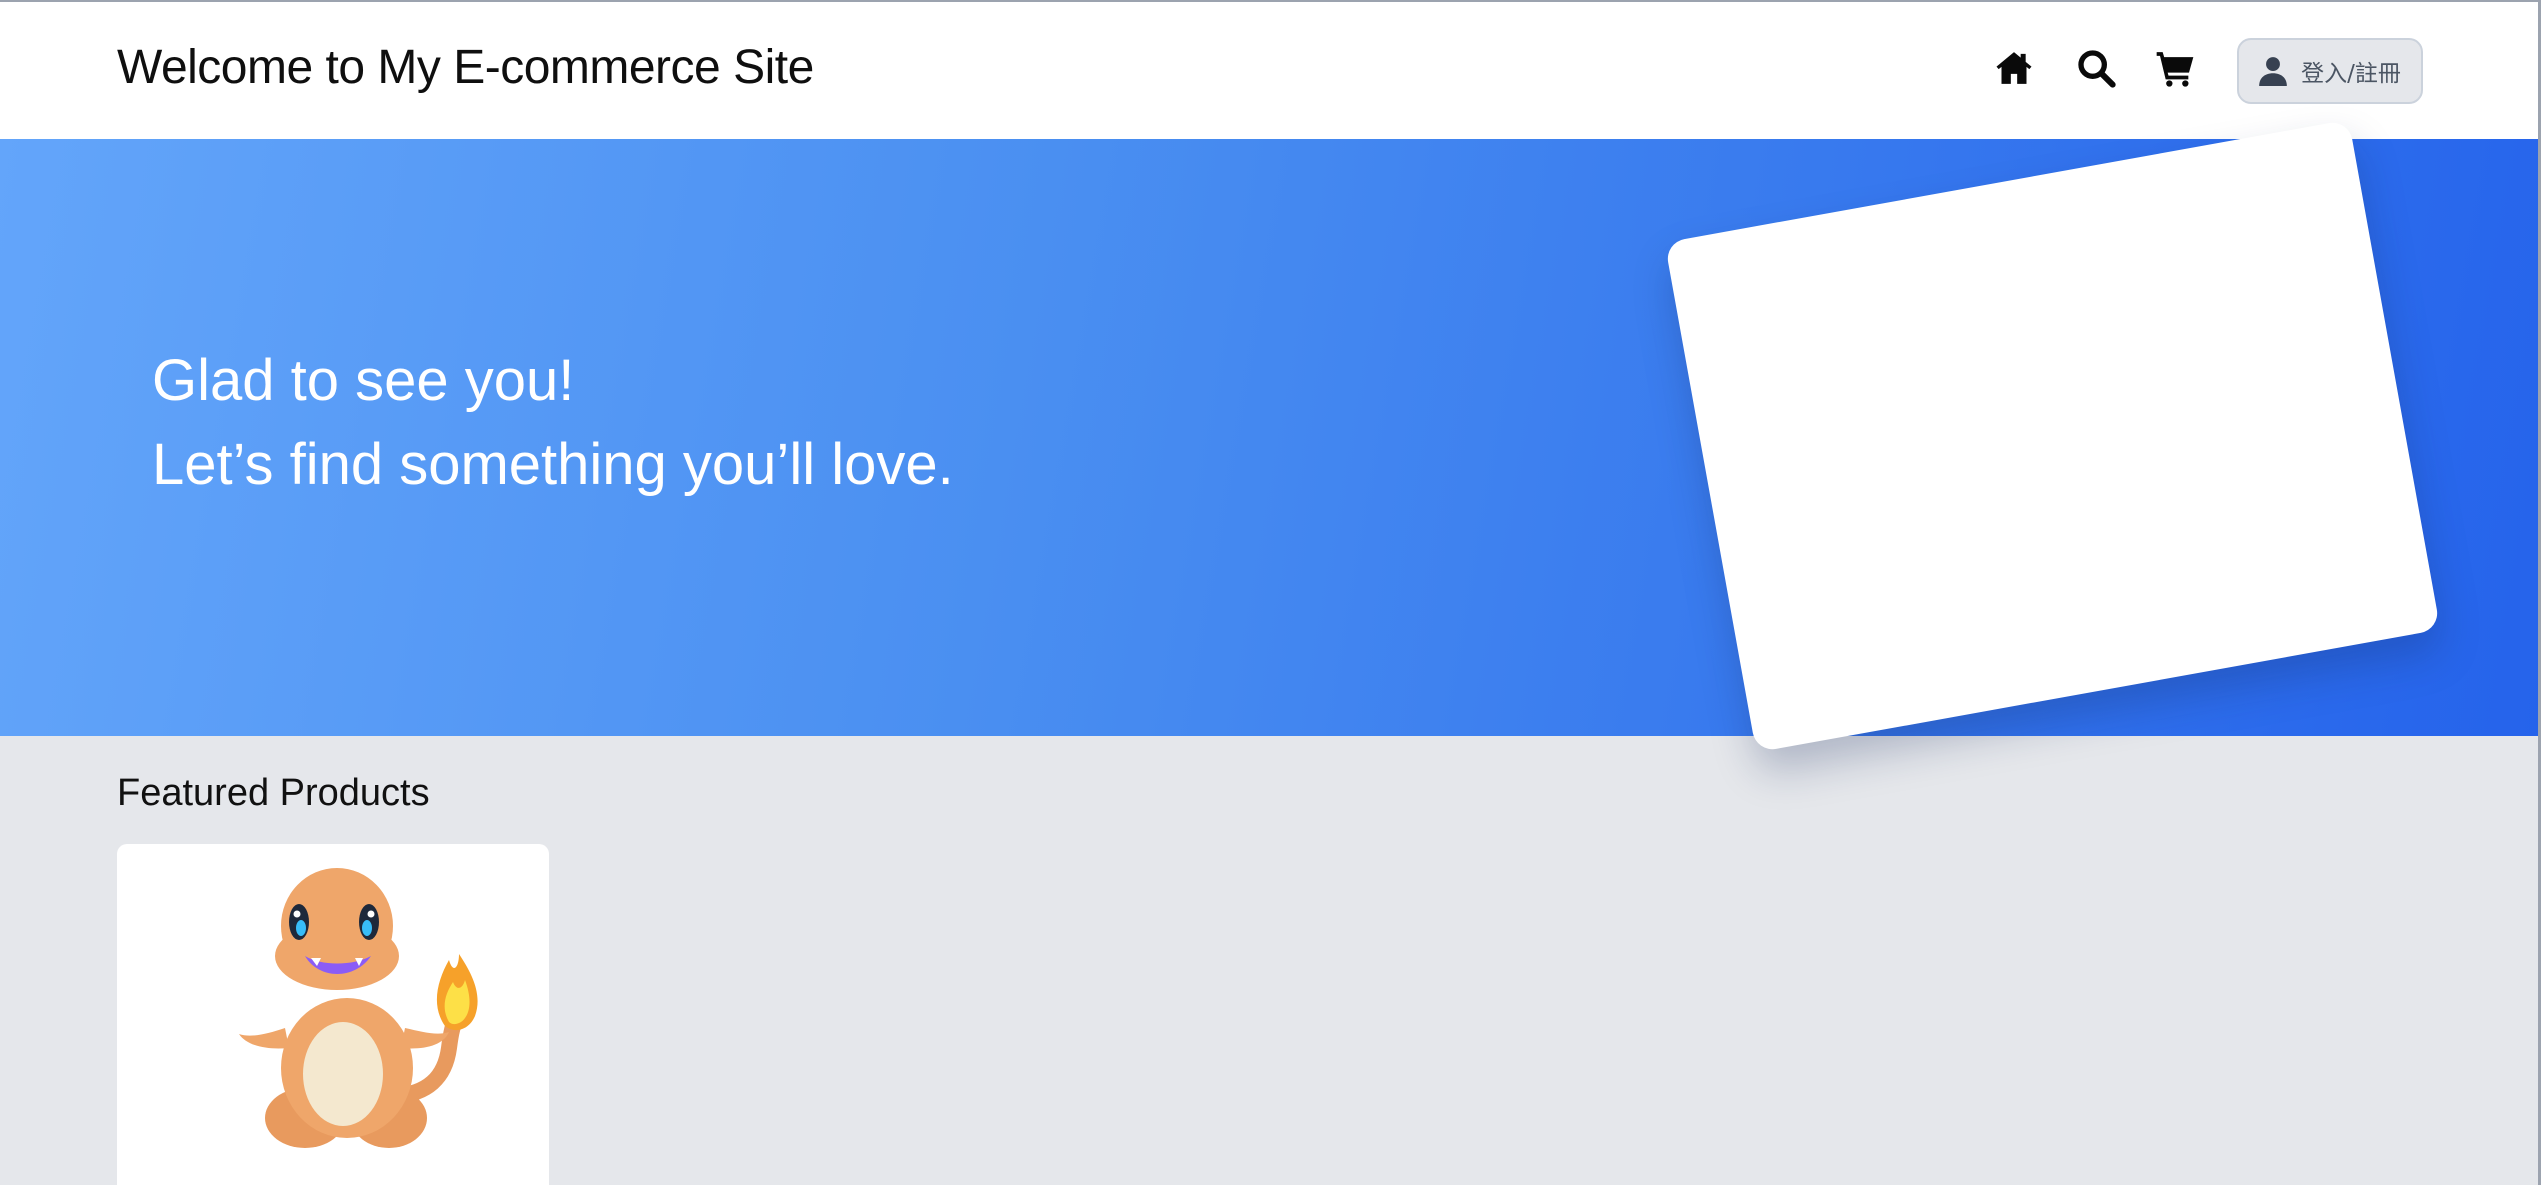 This screenshot has height=1185, width=2541. Describe the element at coordinates (363, 380) in the screenshot. I see `hero-greeting: Glad to see you!` at that location.